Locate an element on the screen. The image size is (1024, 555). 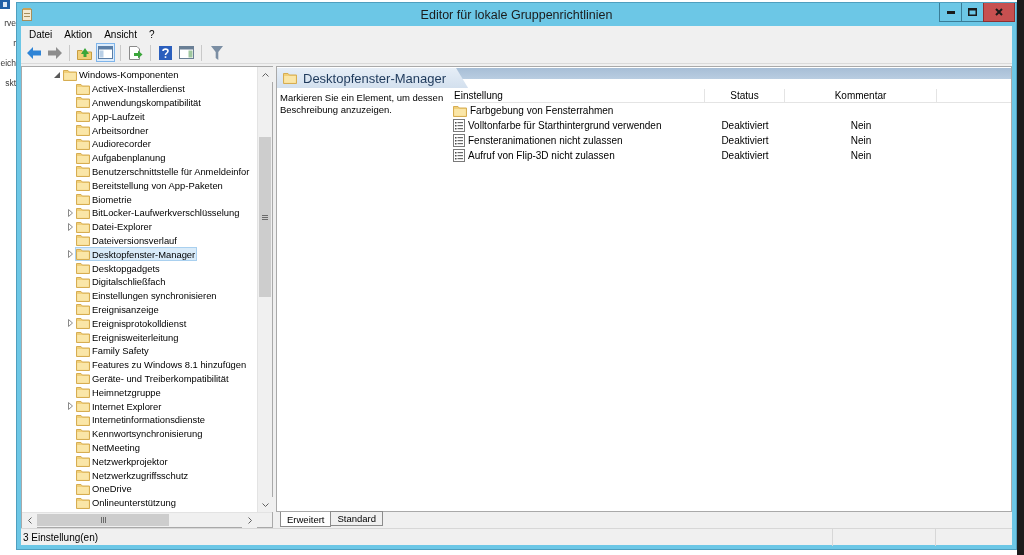
column-header: Status is located at coordinates (745, 96).